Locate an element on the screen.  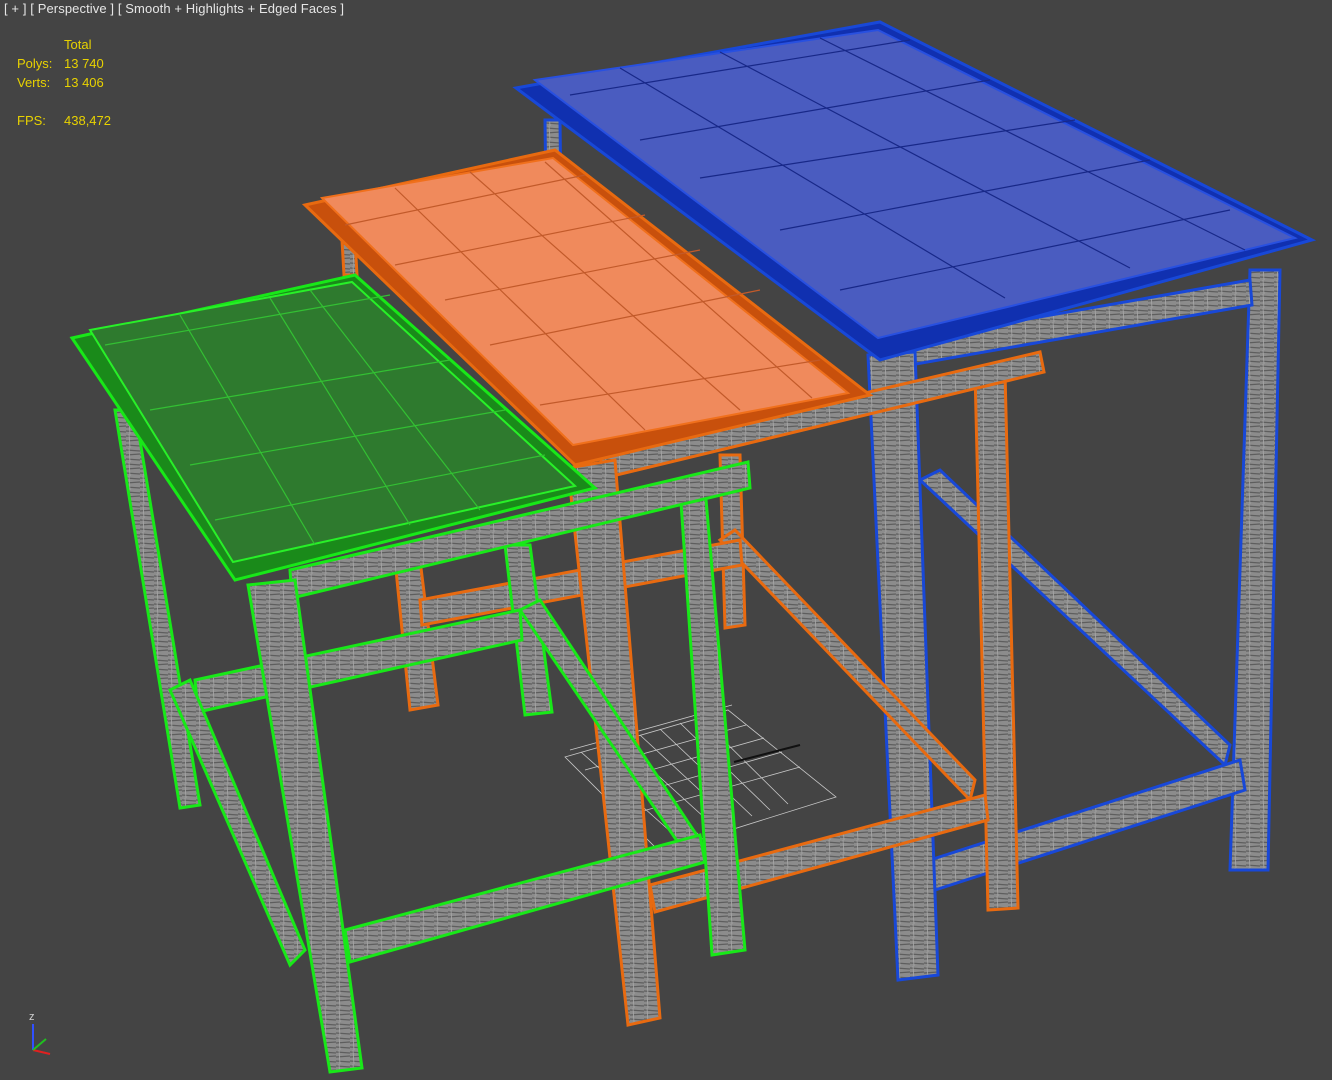
viewport-shading-label: [ Smooth + Highlights + Edged Faces ] is located at coordinates (231, 8).